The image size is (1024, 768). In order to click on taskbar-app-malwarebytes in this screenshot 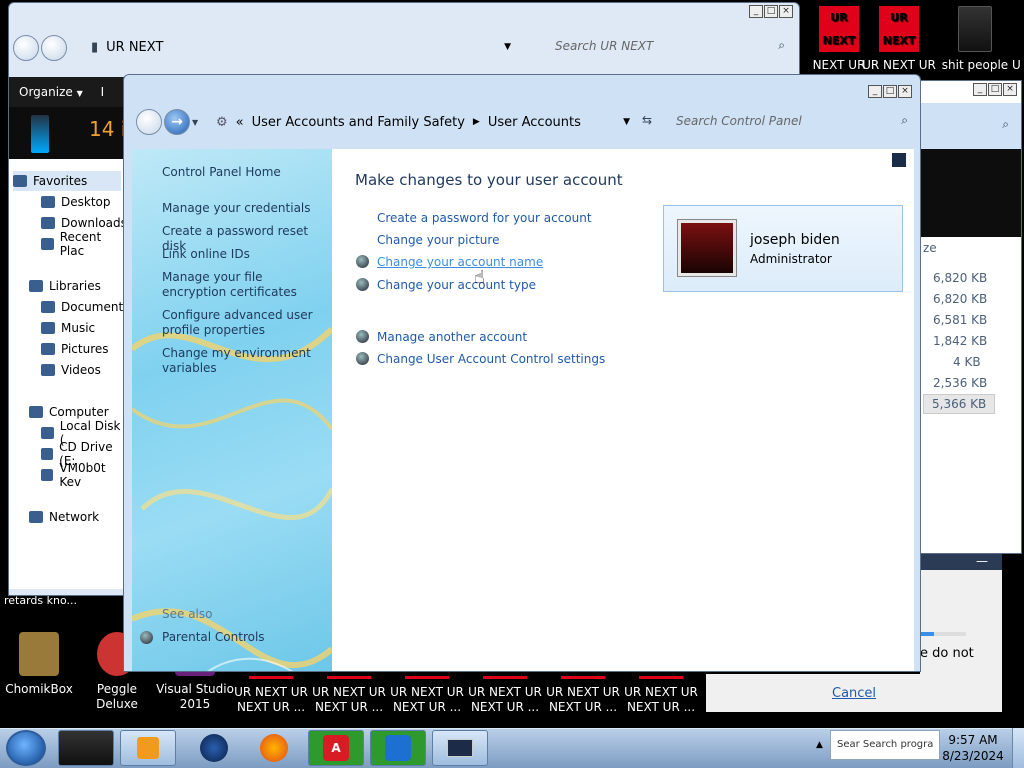, I will do `click(398, 748)`.